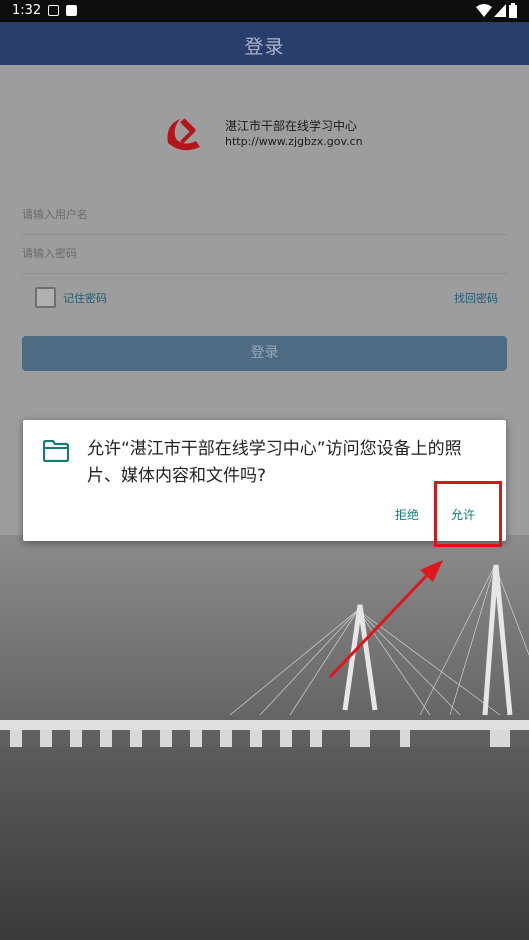 The width and height of the screenshot is (529, 940). I want to click on status-bar: 1:32, so click(264, 11).